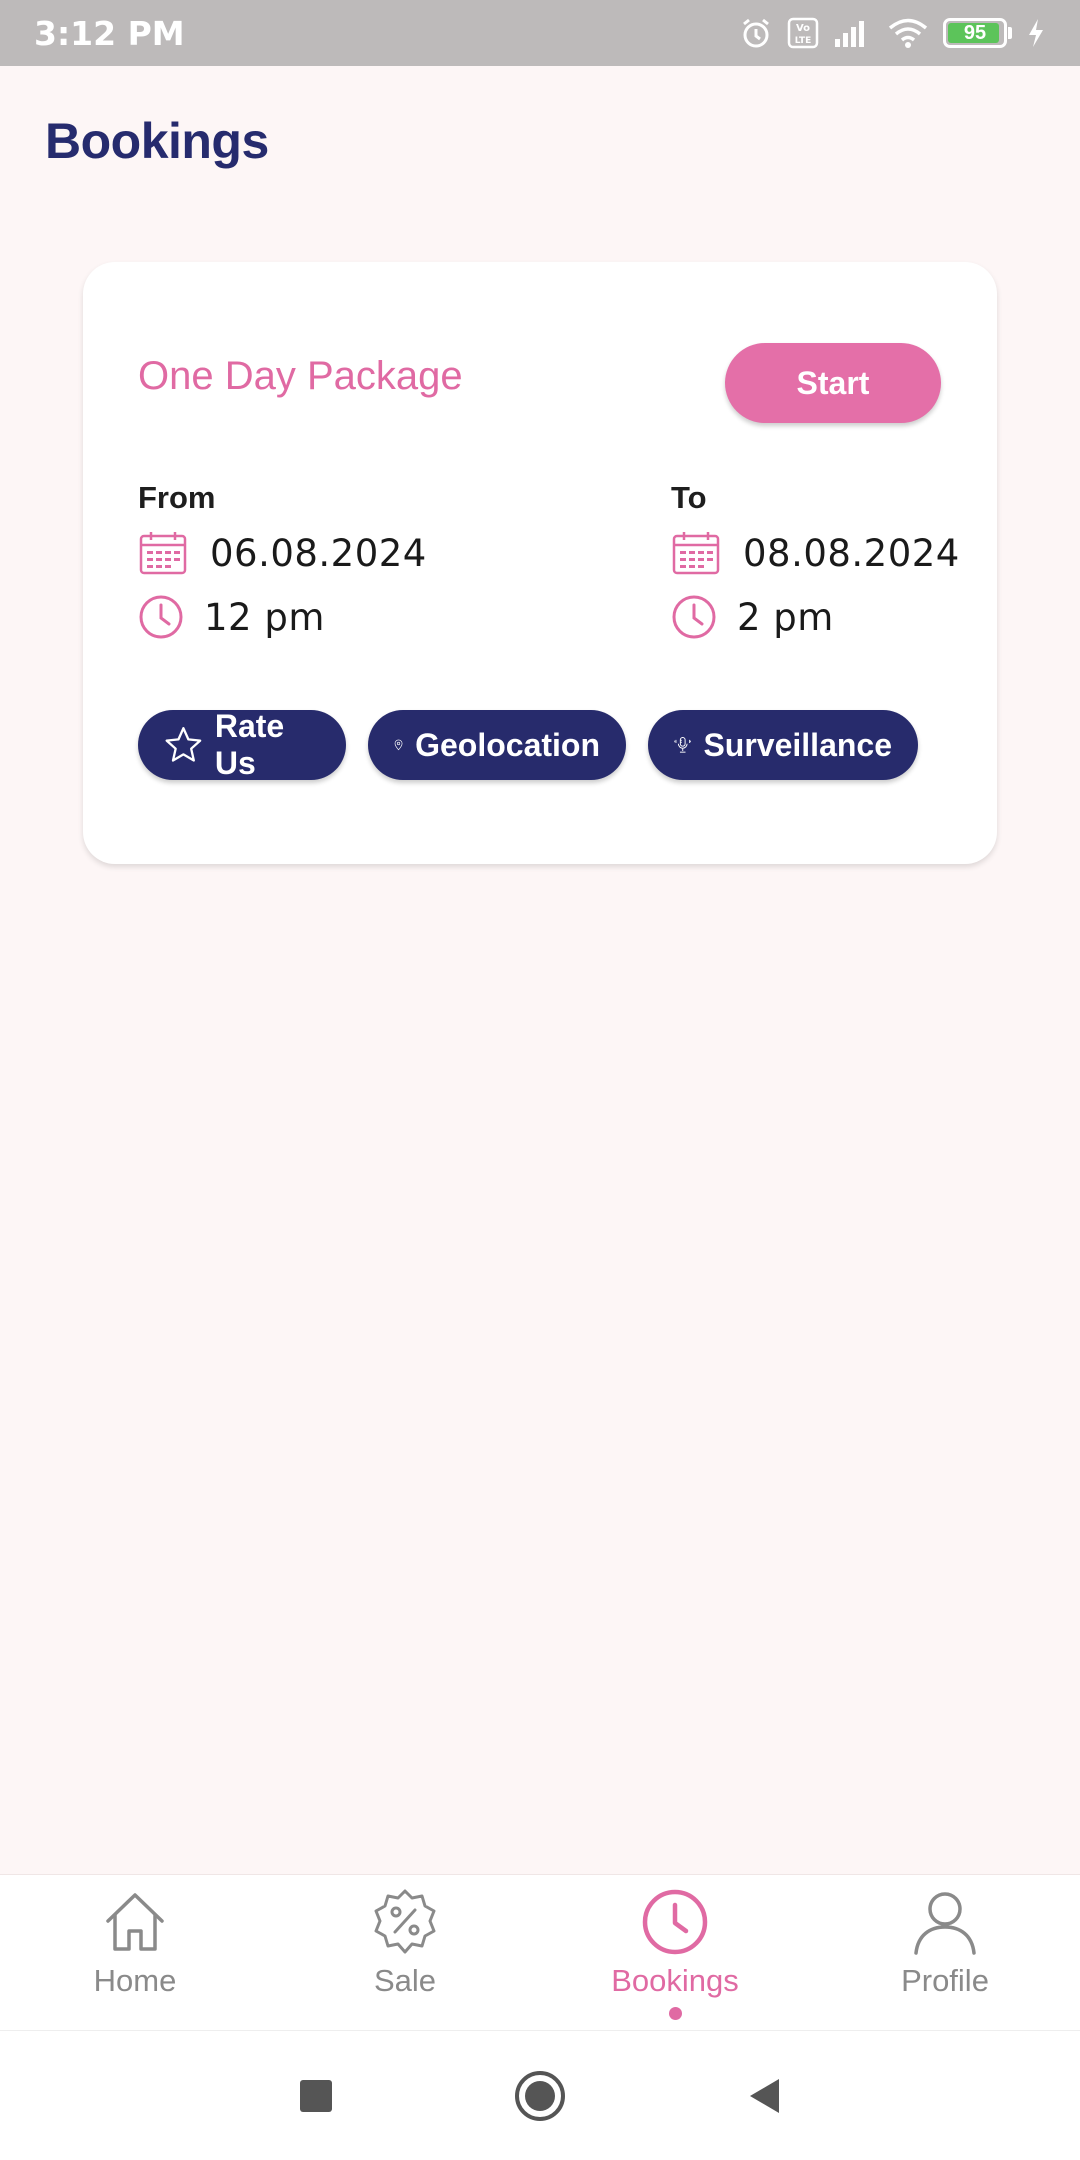  I want to click on star-icon, so click(183, 744).